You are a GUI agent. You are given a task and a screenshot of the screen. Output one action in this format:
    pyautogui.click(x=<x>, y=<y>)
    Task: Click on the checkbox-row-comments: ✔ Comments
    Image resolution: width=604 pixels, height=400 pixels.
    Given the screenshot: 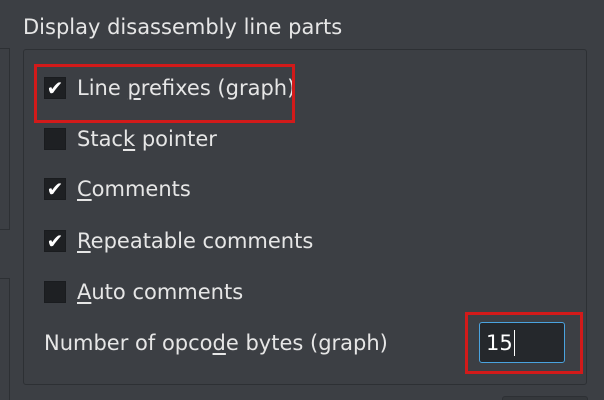 What is the action you would take?
    pyautogui.click(x=117, y=189)
    